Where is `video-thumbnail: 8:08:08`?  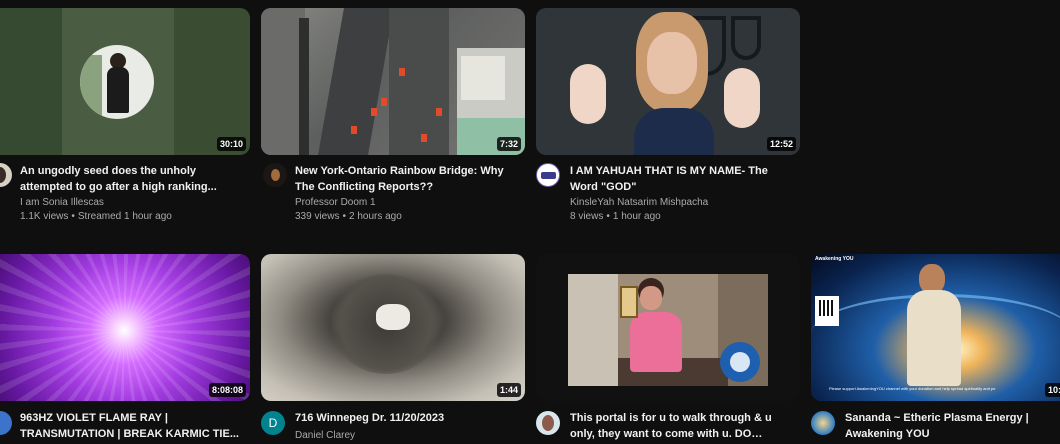
video-thumbnail: 8:08:08 is located at coordinates (125, 327).